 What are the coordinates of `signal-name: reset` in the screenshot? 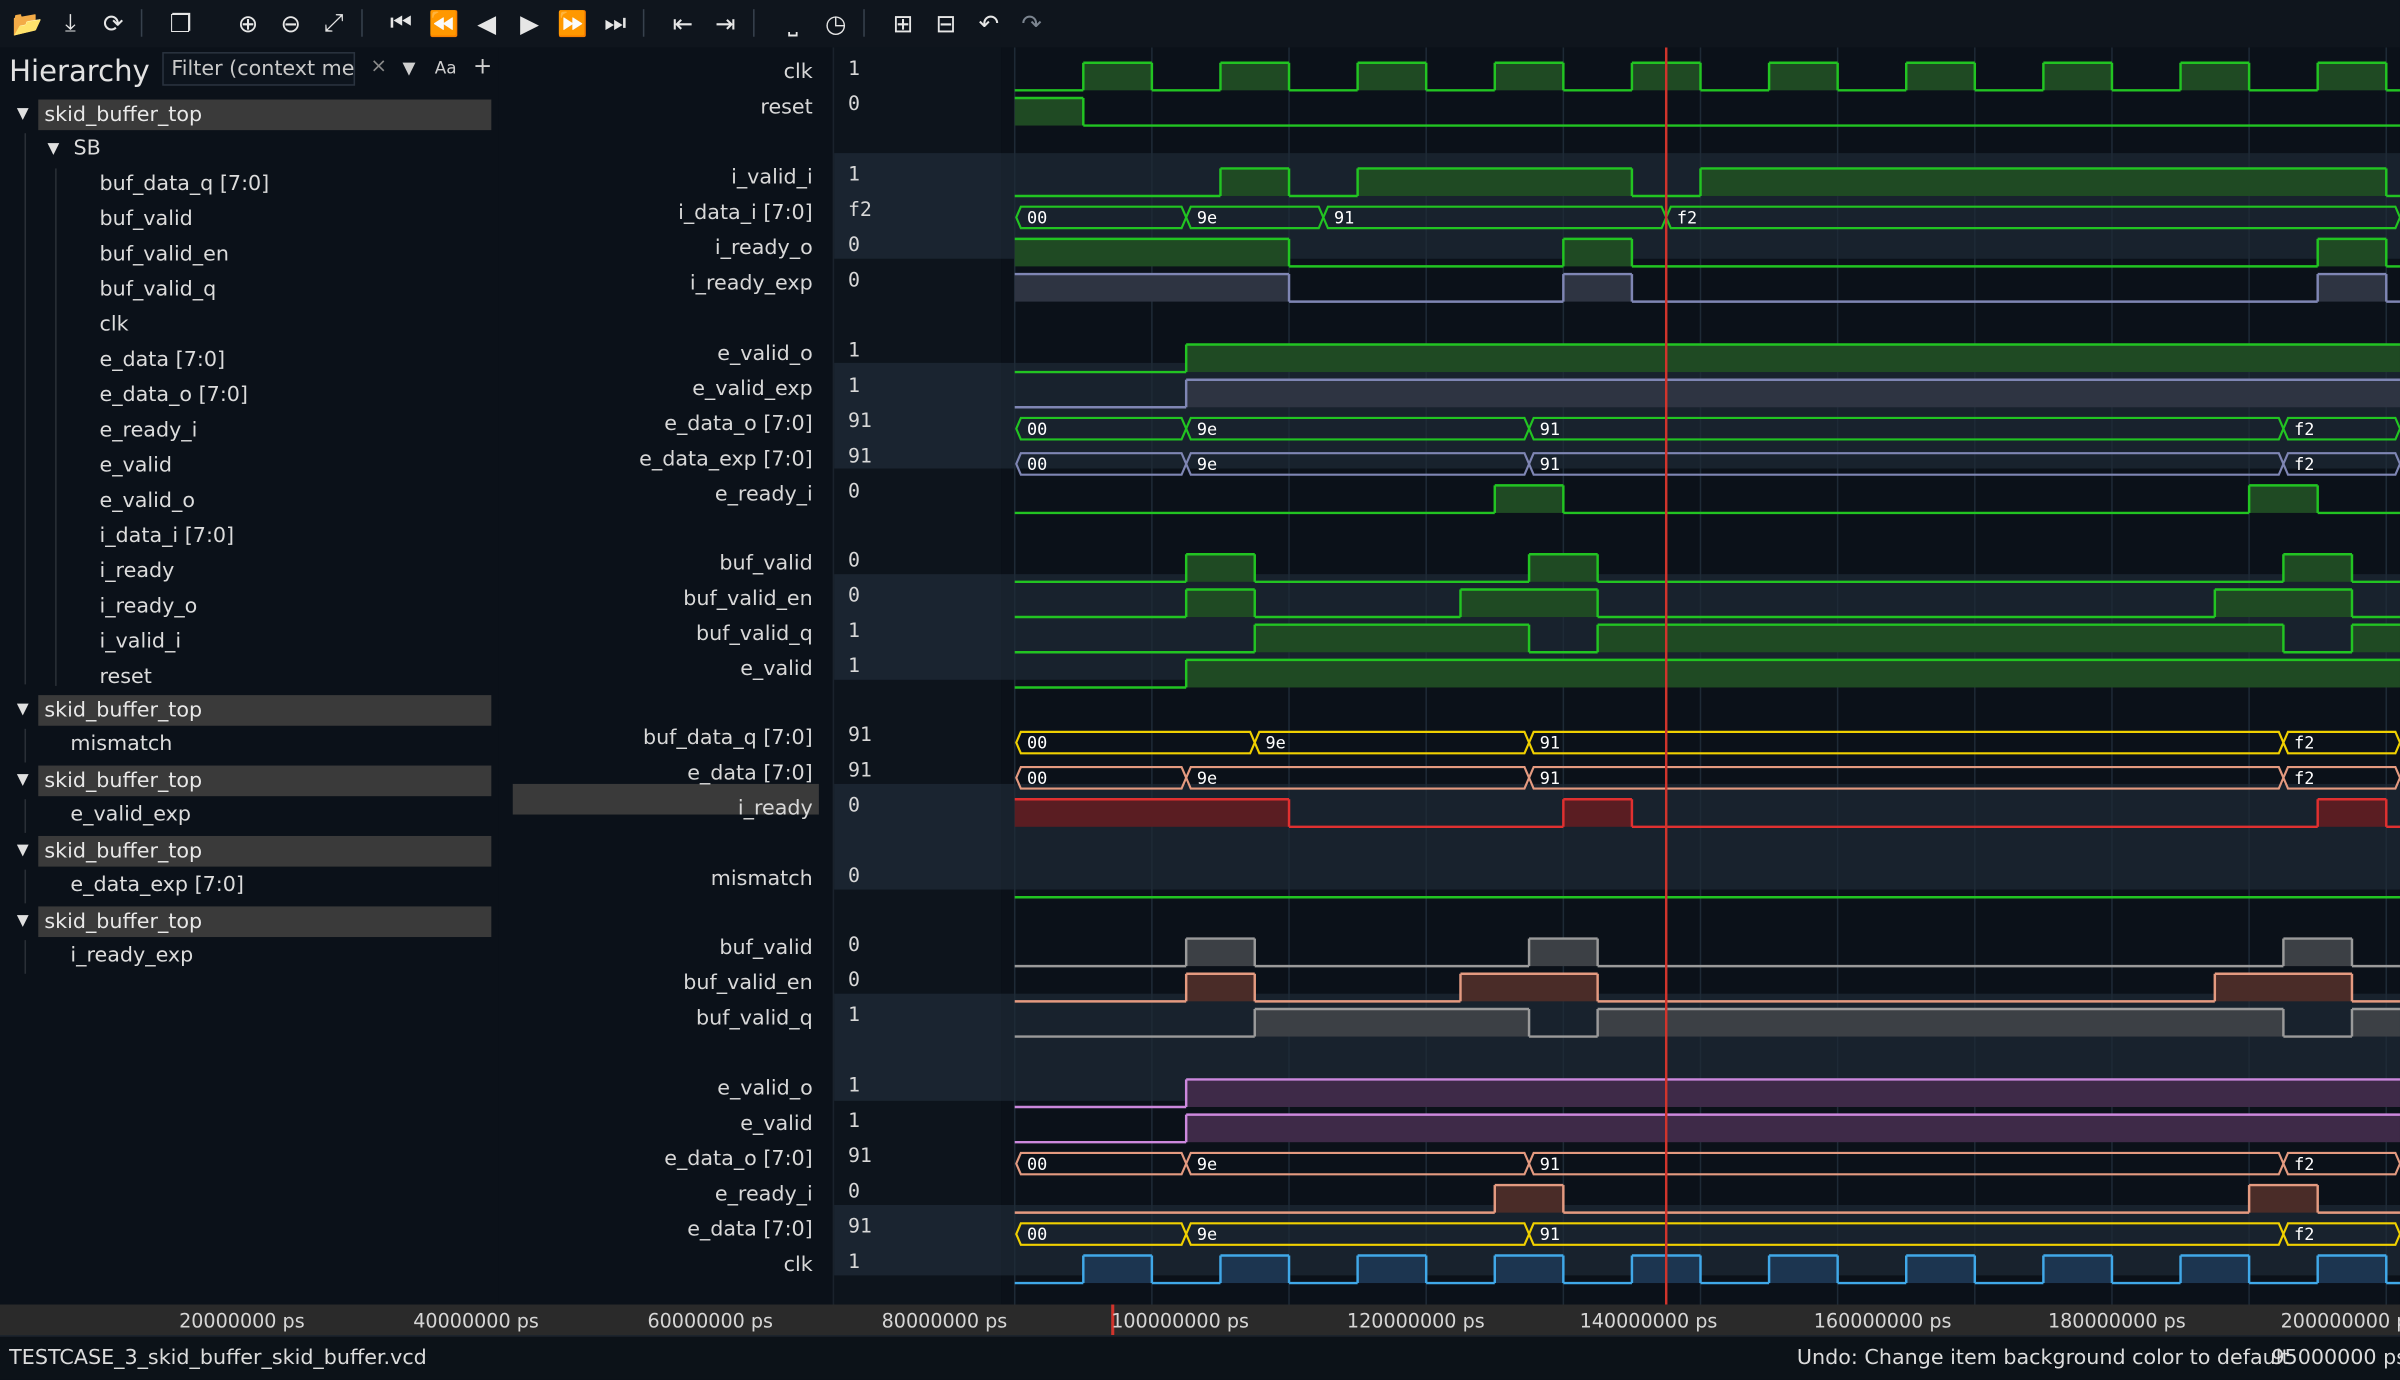 It's located at (786, 107).